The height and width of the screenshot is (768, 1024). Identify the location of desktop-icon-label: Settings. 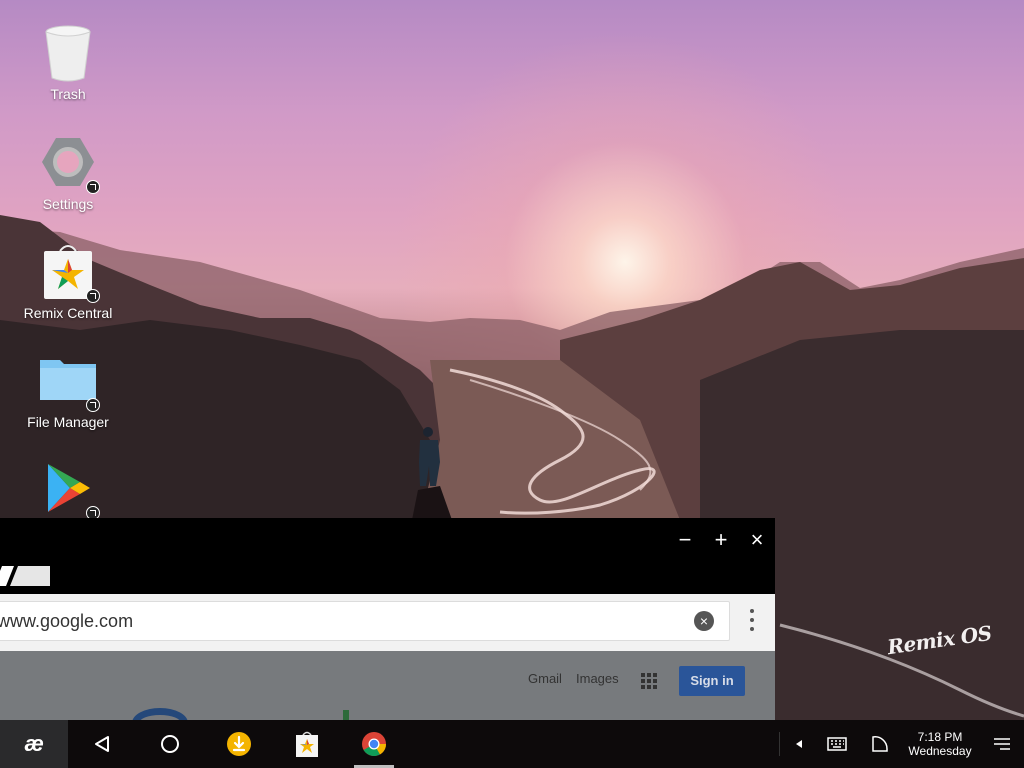
(68, 204).